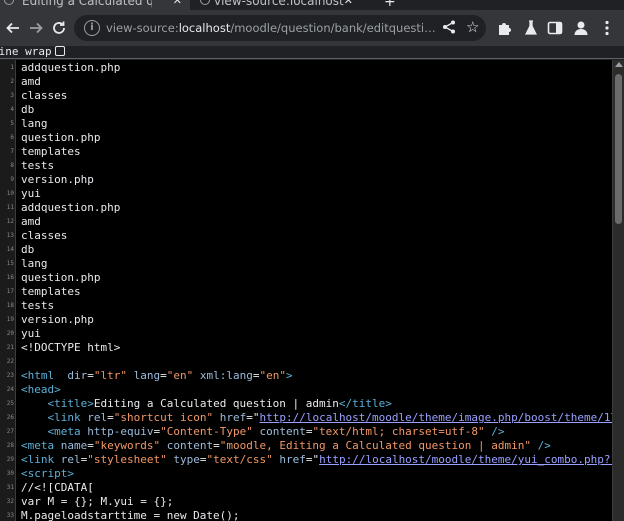 The image size is (624, 521). What do you see at coordinates (10, 193) in the screenshot?
I see `line-number: 10` at bounding box center [10, 193].